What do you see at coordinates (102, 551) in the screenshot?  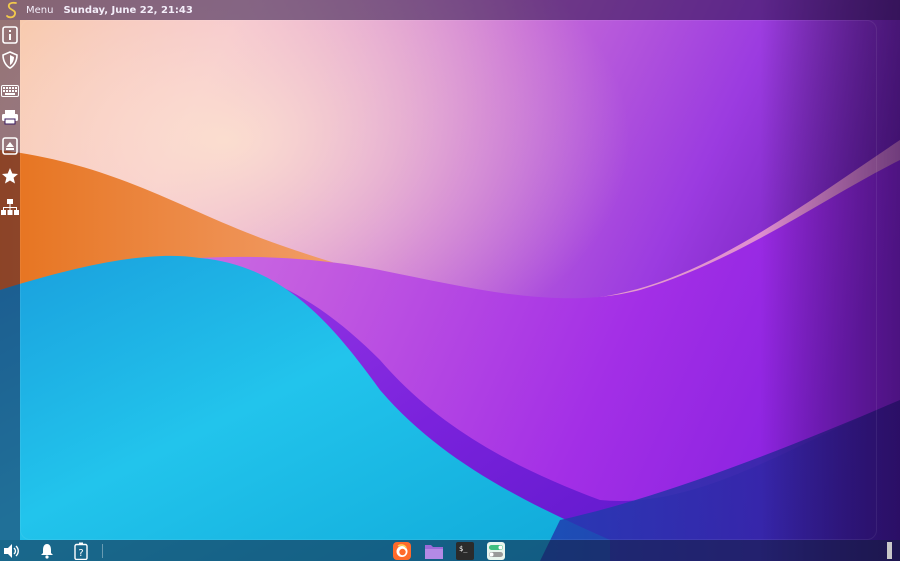 I see `panel-separator` at bounding box center [102, 551].